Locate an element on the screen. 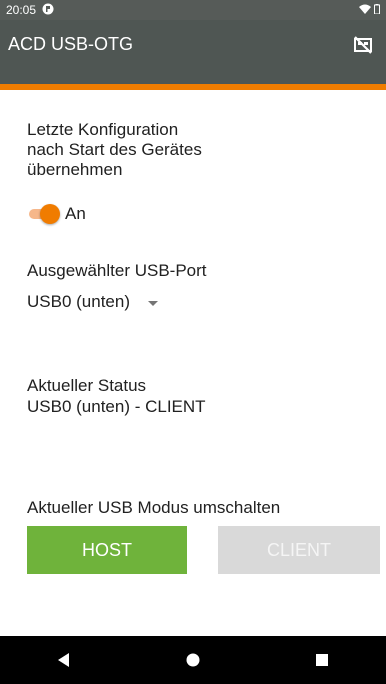 This screenshot has width=386, height=684. toggle-switch is located at coordinates (43, 214).